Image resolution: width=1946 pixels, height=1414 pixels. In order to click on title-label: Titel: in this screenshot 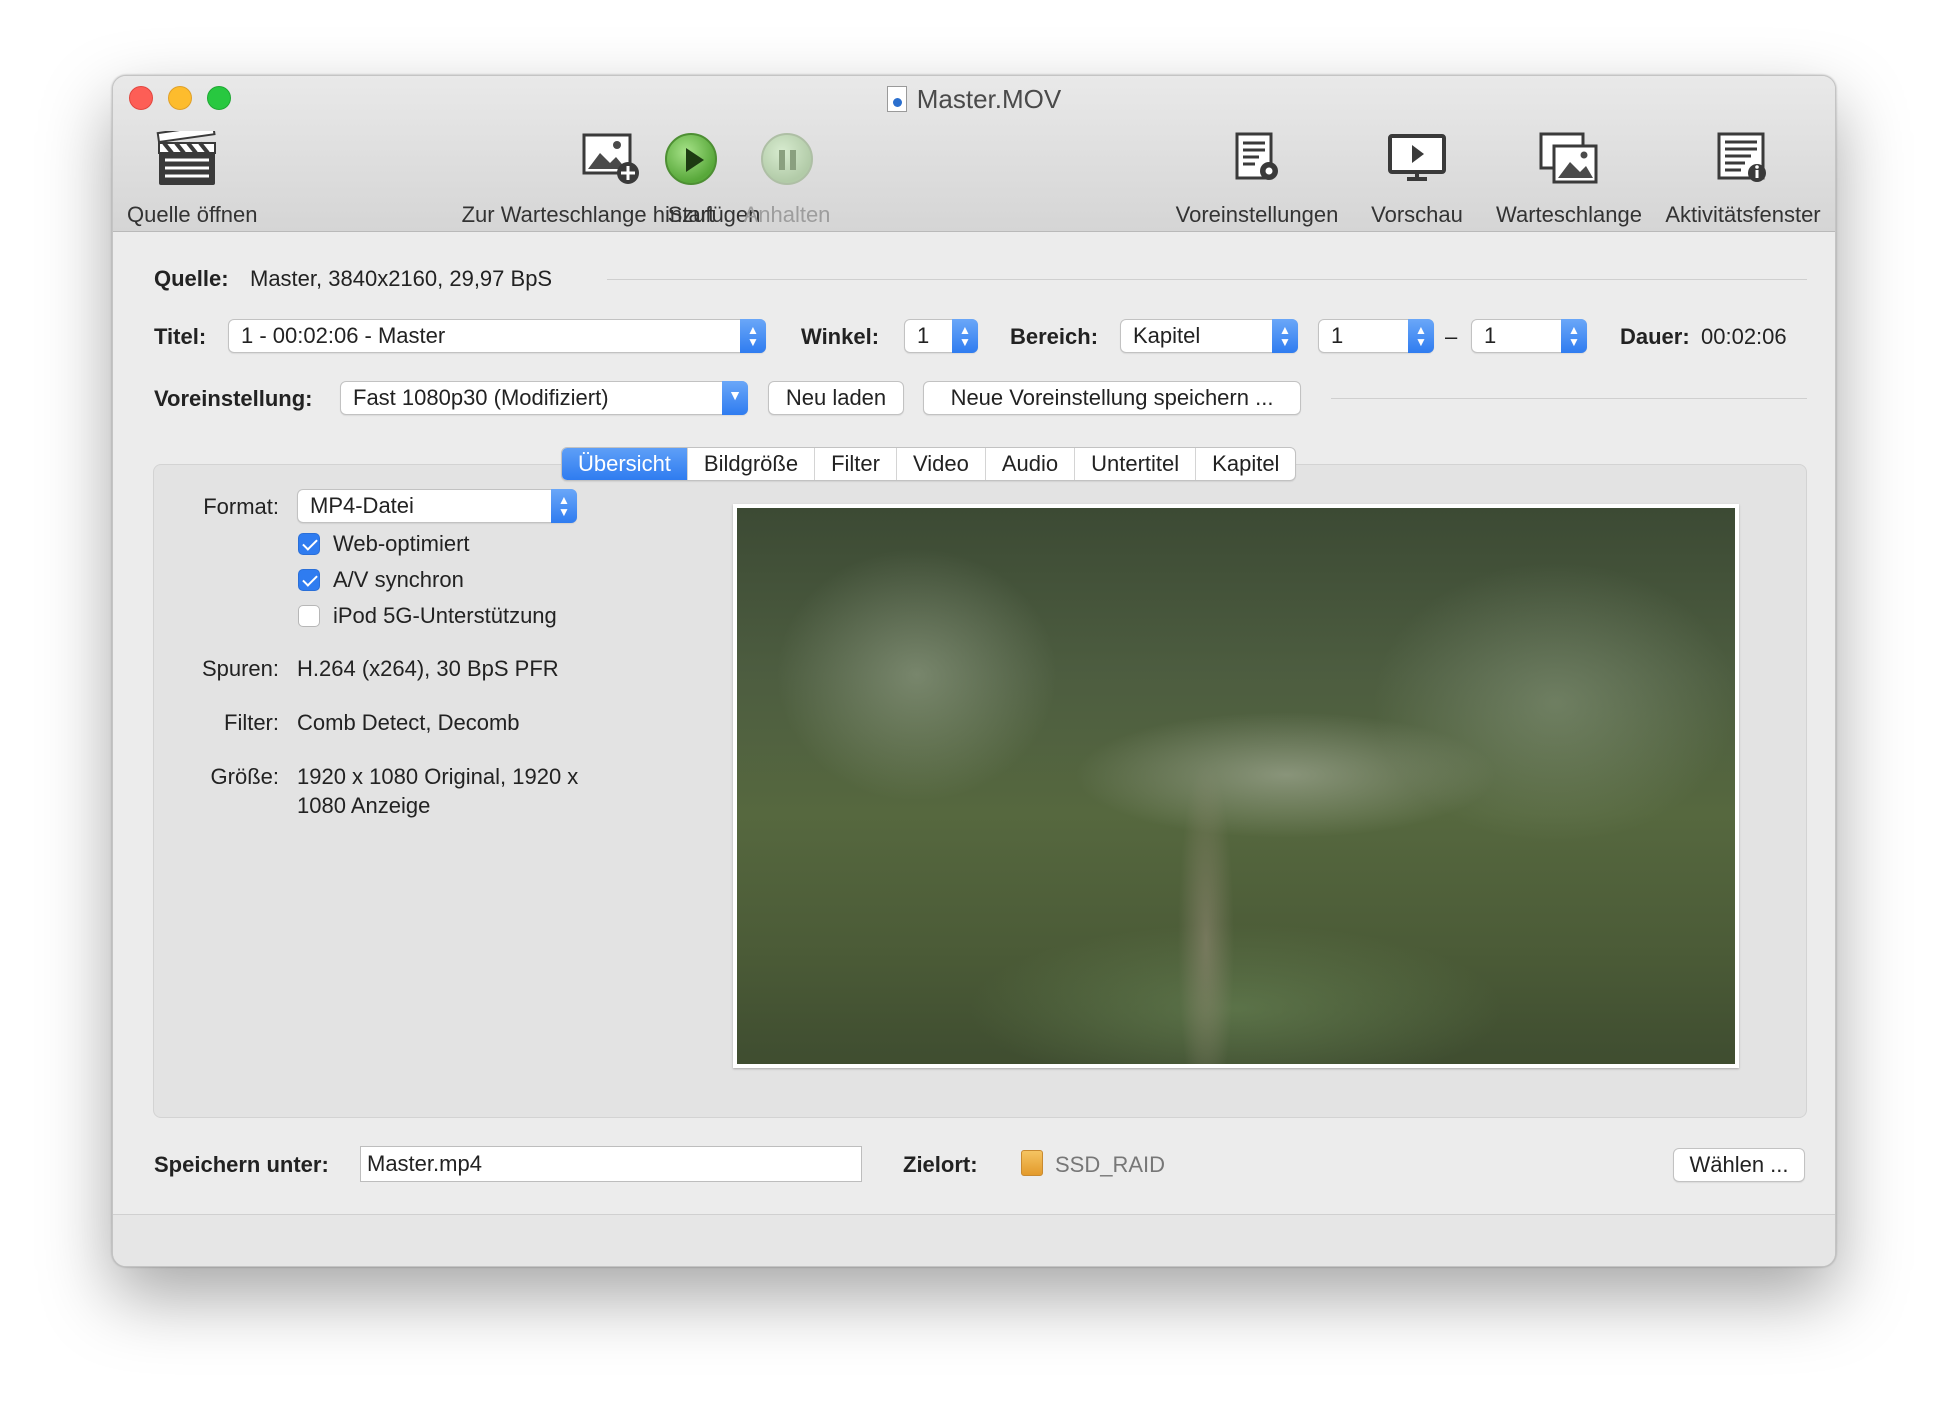, I will do `click(180, 336)`.